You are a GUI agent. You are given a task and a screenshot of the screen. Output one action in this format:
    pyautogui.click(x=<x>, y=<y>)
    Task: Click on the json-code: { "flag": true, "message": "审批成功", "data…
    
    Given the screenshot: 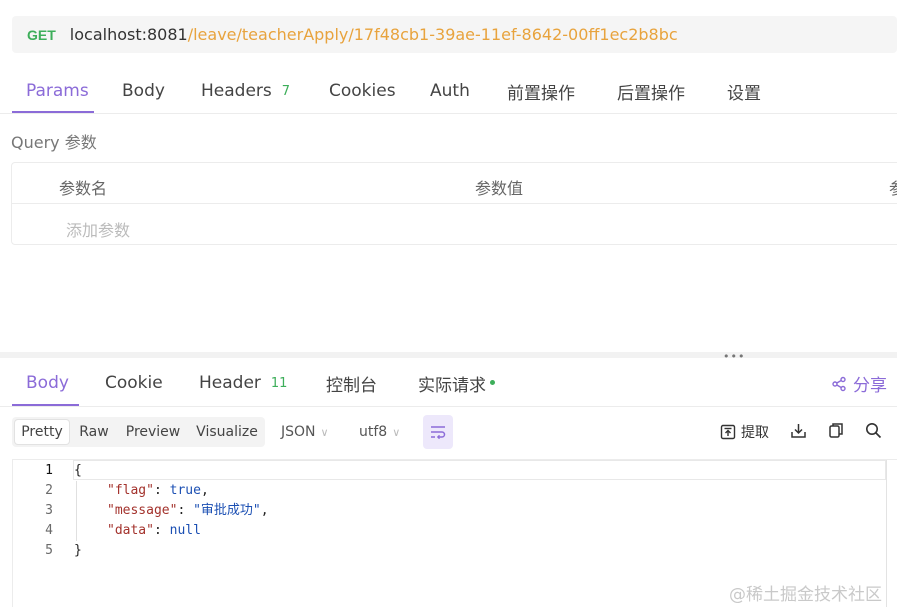 What is the action you would take?
    pyautogui.click(x=171, y=511)
    